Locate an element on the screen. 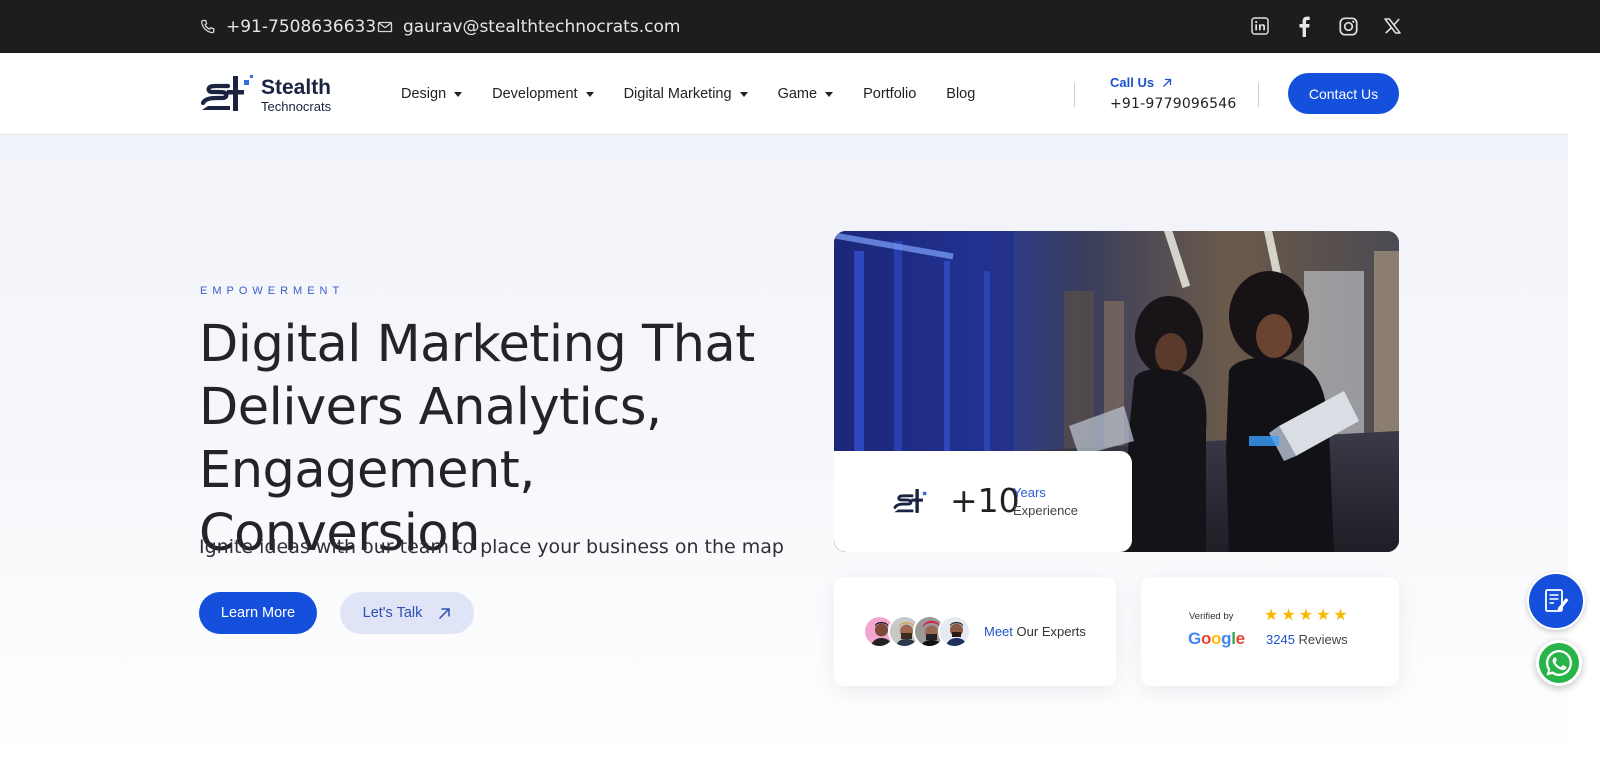  nav-item-label: Blog is located at coordinates (961, 94).